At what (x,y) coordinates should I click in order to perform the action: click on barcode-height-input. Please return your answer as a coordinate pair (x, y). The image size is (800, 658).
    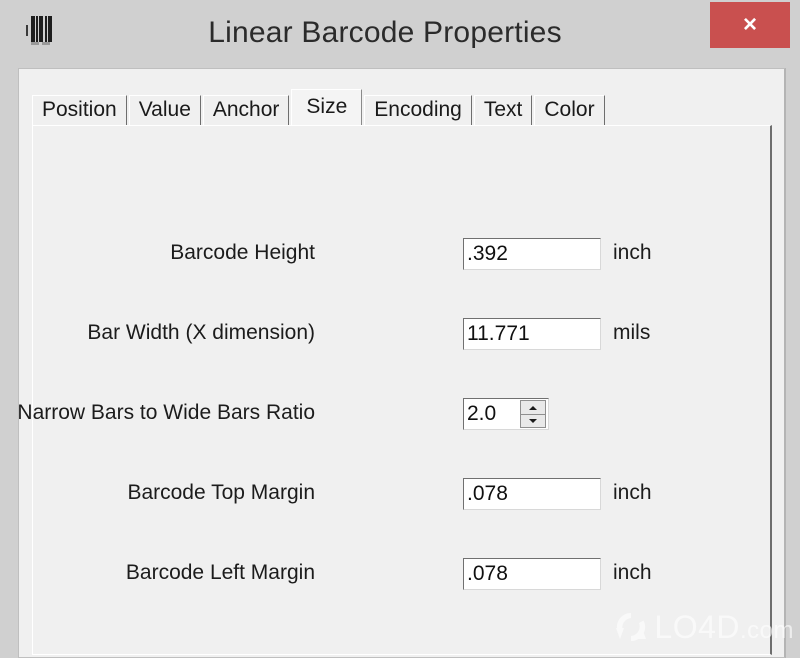
    Looking at the image, I should click on (532, 254).